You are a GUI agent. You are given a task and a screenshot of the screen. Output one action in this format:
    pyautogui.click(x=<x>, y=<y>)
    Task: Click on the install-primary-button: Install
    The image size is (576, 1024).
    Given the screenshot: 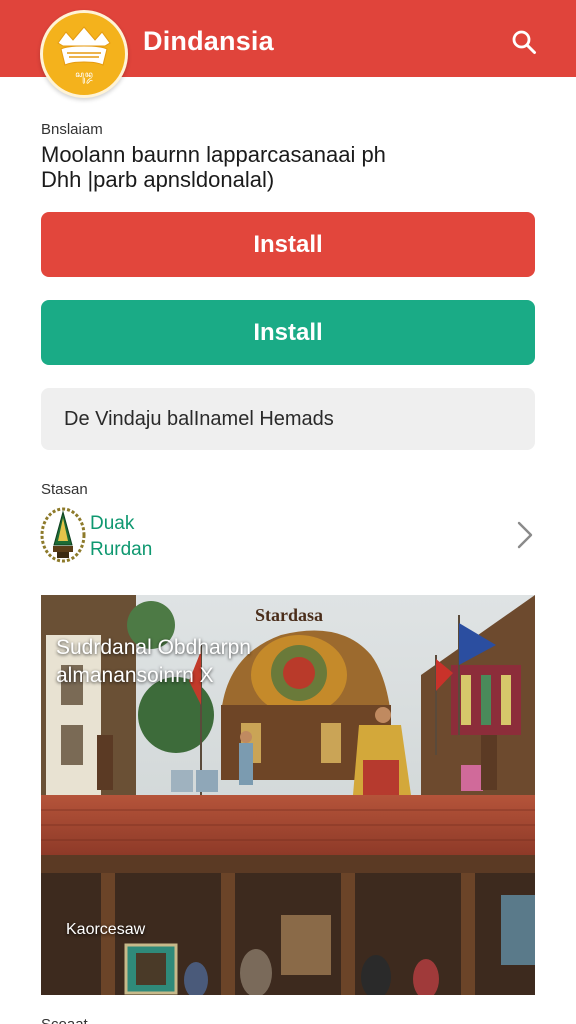 What is the action you would take?
    pyautogui.click(x=288, y=244)
    